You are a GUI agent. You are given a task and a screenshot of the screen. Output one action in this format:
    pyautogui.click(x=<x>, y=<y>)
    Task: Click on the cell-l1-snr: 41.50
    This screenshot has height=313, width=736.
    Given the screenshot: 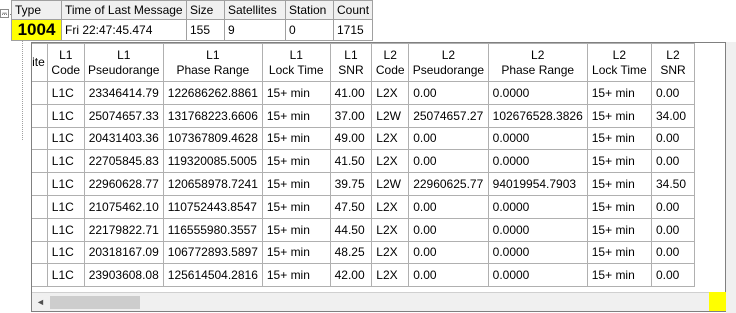 What is the action you would take?
    pyautogui.click(x=351, y=161)
    